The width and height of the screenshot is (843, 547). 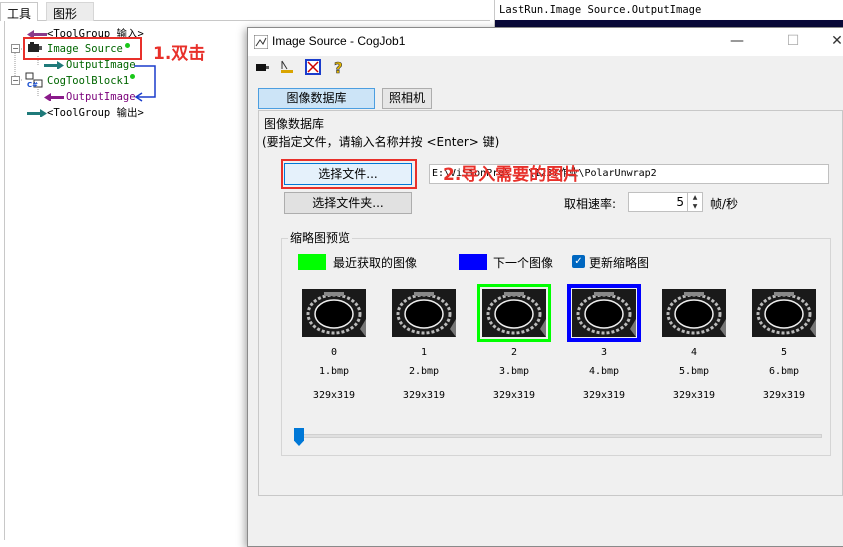 I want to click on legend-next-label: 下一个图像, so click(x=523, y=263).